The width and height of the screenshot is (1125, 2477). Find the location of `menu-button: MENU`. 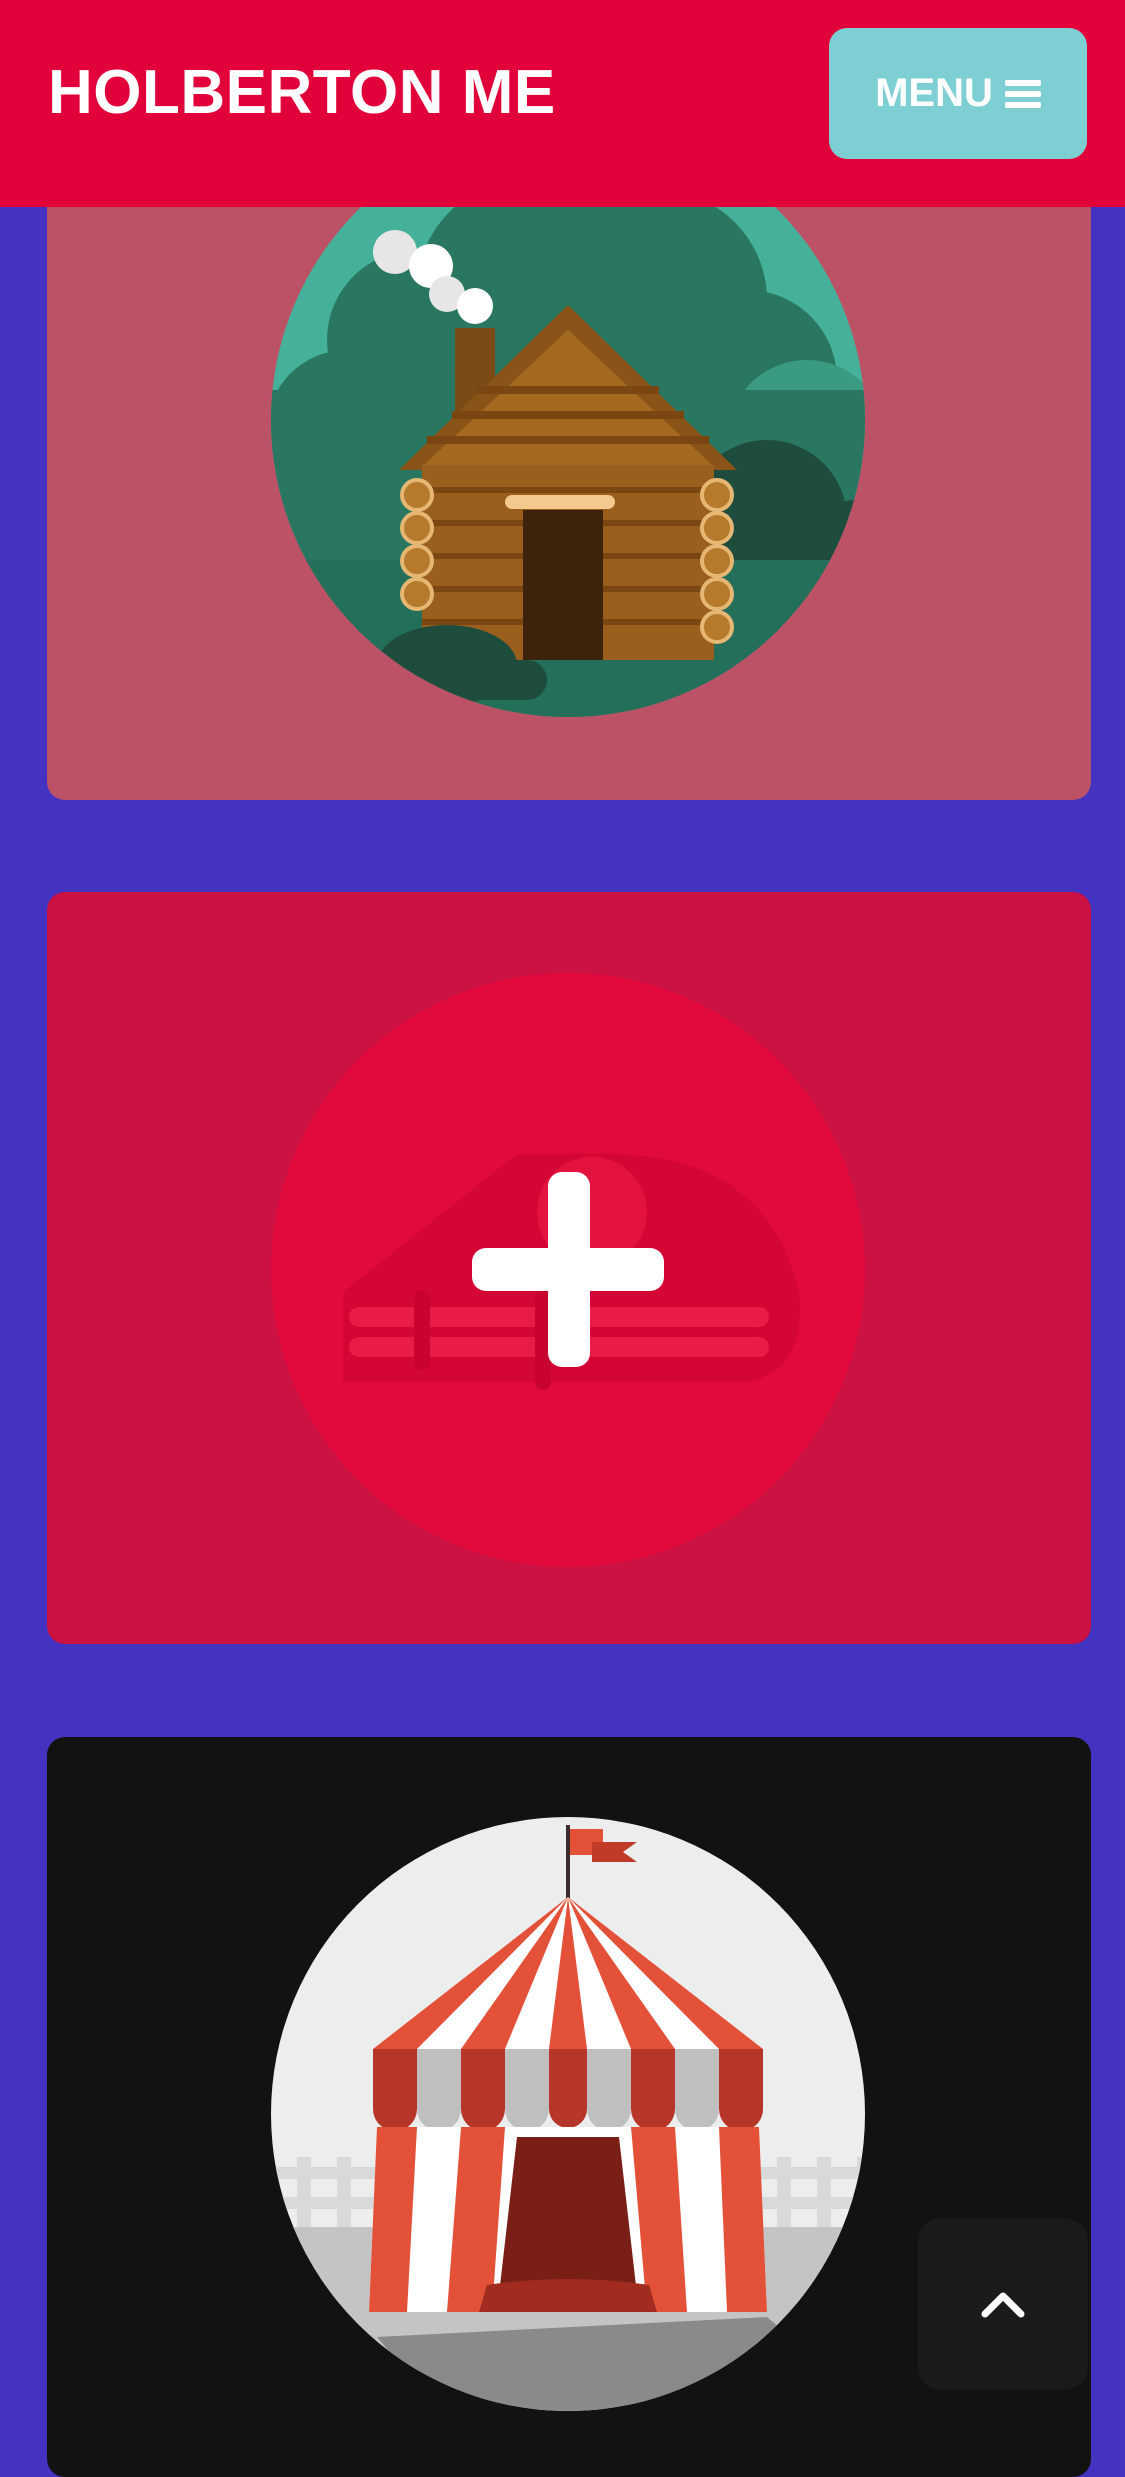

menu-button: MENU is located at coordinates (958, 93).